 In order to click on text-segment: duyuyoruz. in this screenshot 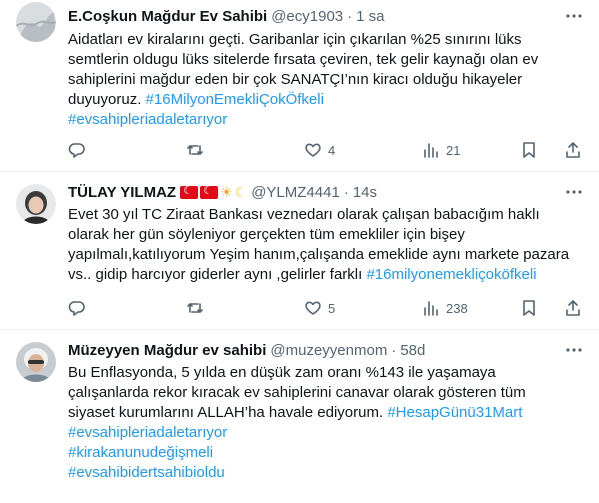, I will do `click(107, 99)`.